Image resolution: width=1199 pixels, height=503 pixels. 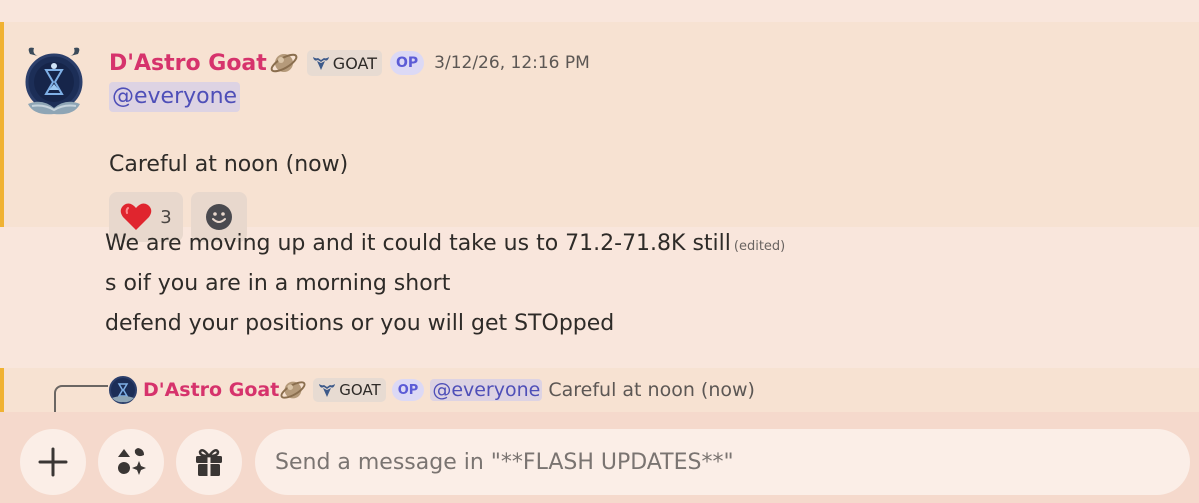 I want to click on timestamp: 3/12/26, 12:16 PM, so click(x=512, y=63).